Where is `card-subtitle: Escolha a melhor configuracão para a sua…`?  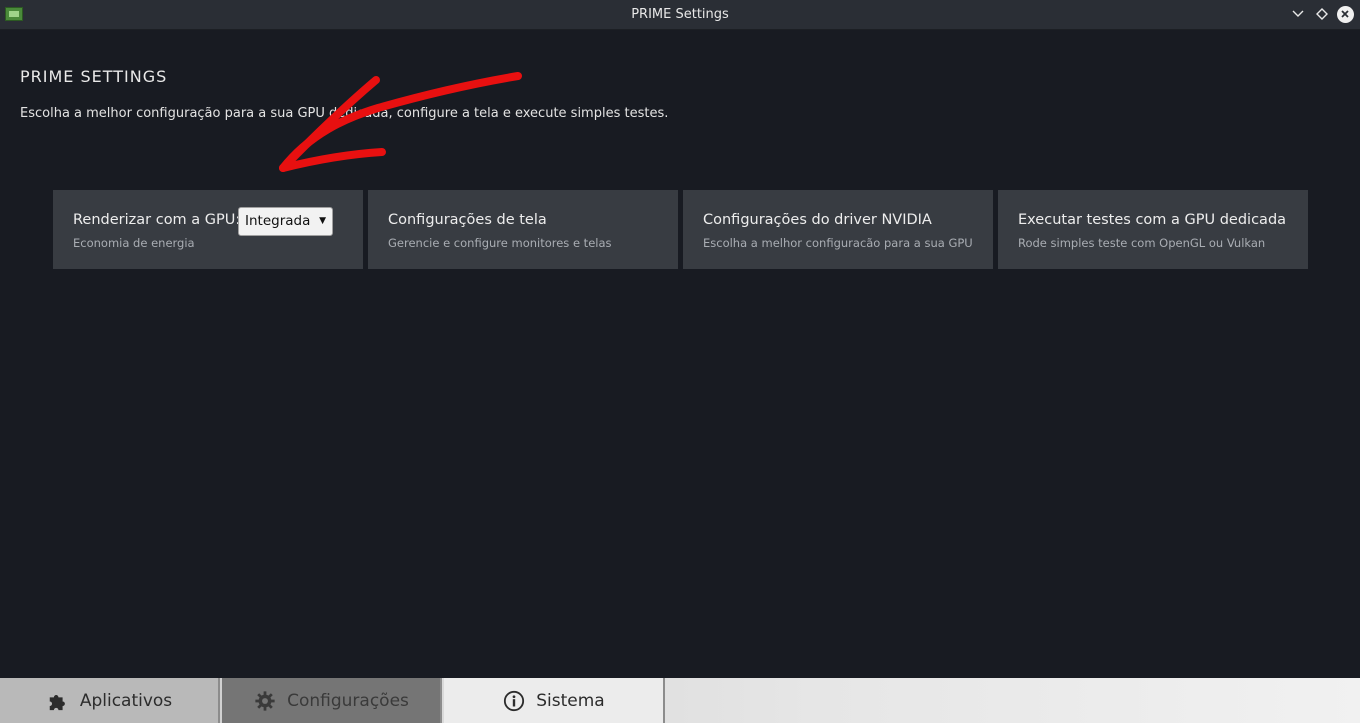 card-subtitle: Escolha a melhor configuracão para a sua… is located at coordinates (838, 243).